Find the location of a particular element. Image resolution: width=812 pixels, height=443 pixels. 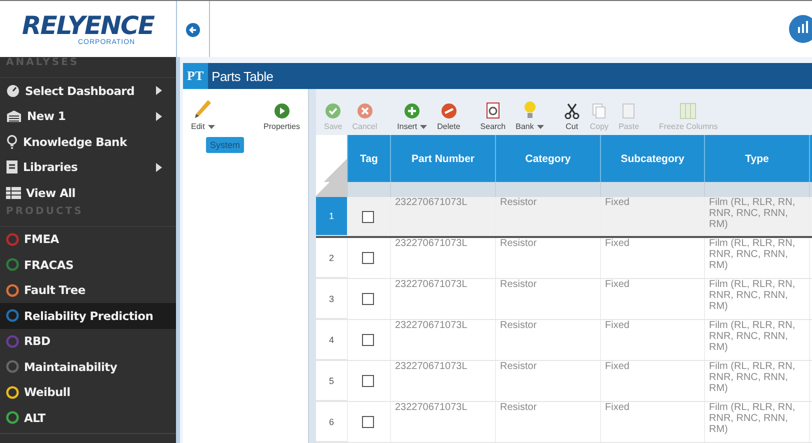

sidebar-item: Weibull is located at coordinates (88, 392).